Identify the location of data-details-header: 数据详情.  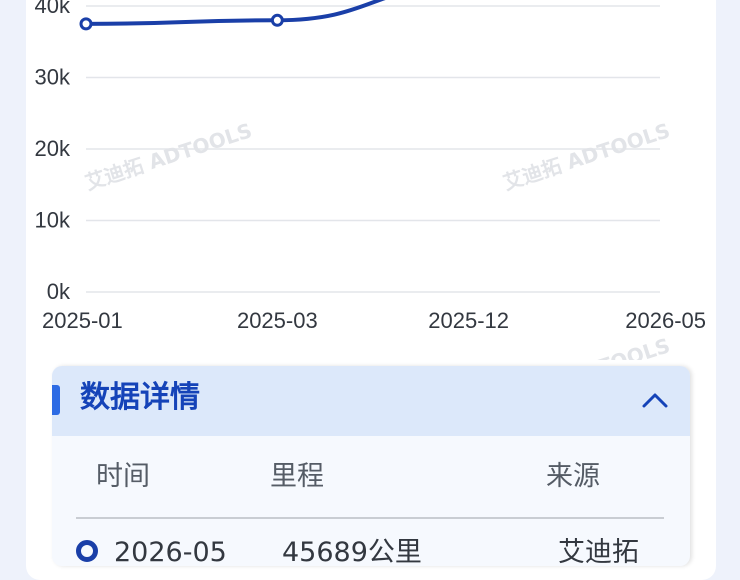
(371, 401).